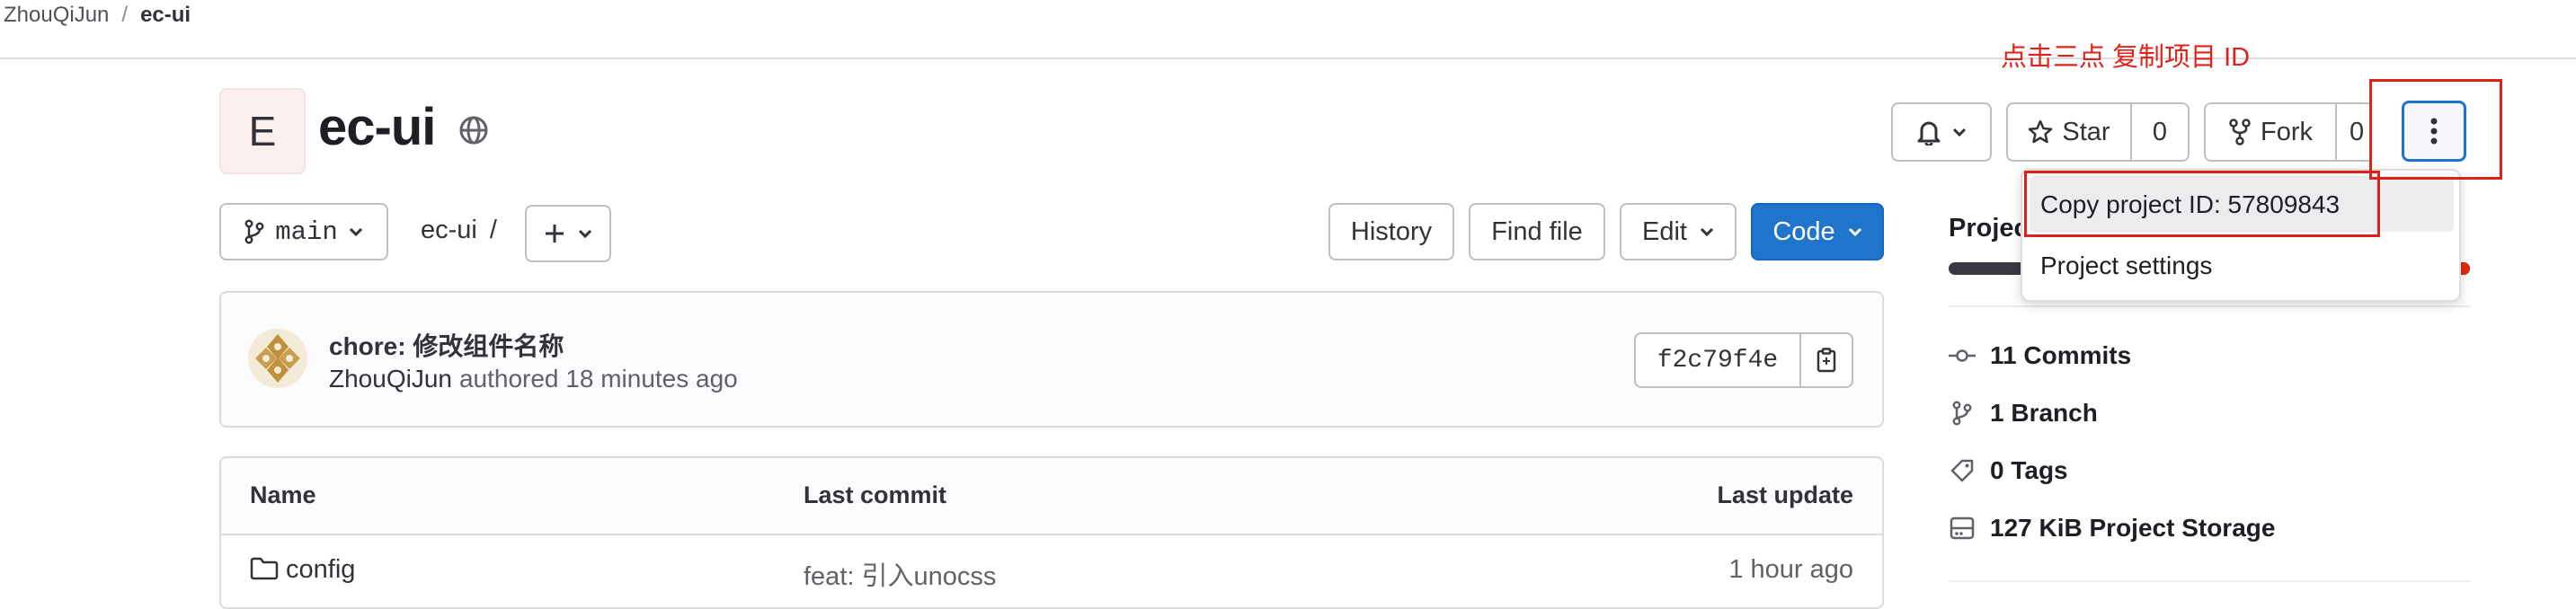 Image resolution: width=2576 pixels, height=609 pixels. I want to click on breadcrumb-project: ec-ui, so click(165, 15).